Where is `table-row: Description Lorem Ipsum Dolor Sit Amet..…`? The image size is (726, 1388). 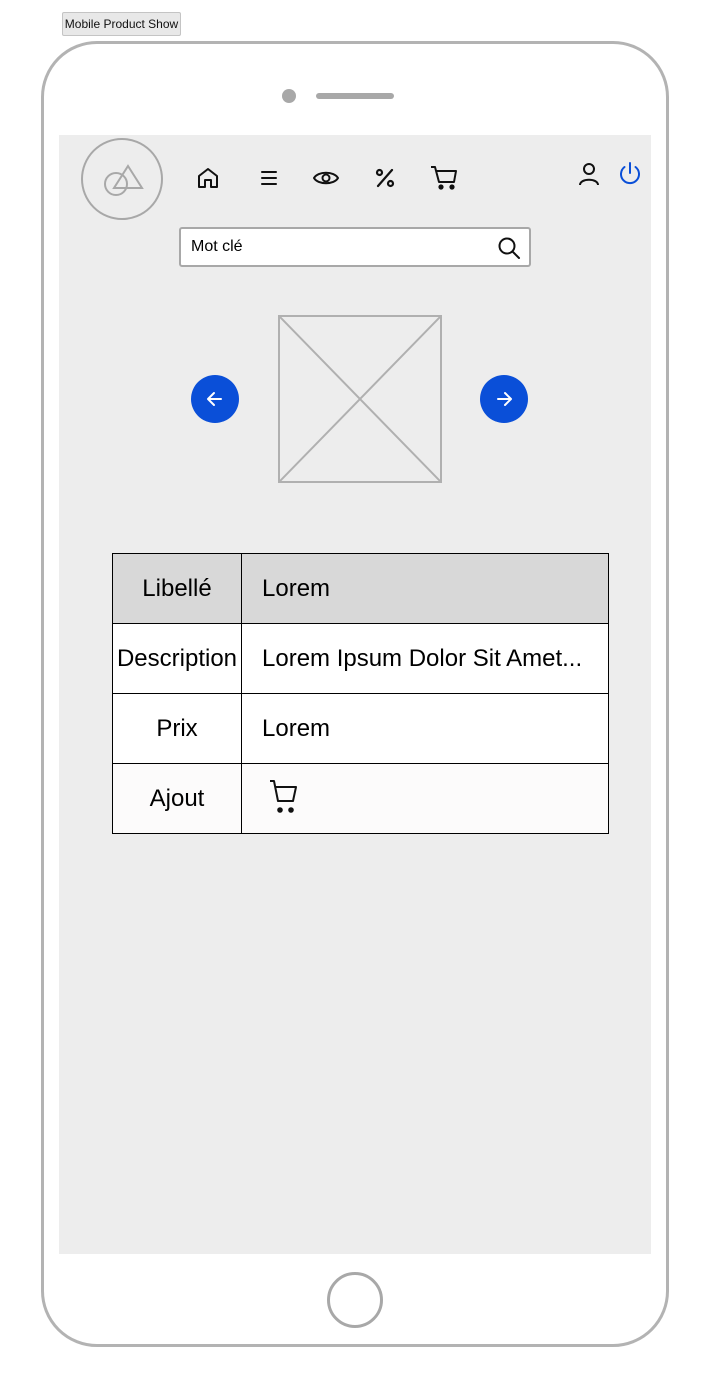 table-row: Description Lorem Ipsum Dolor Sit Amet..… is located at coordinates (360, 658).